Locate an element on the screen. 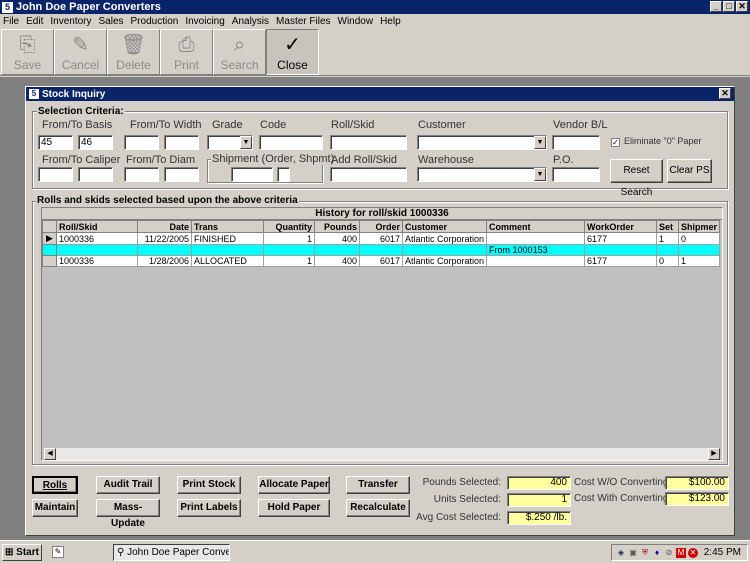 The image size is (750, 563). menu-analysis: Analysis is located at coordinates (250, 21).